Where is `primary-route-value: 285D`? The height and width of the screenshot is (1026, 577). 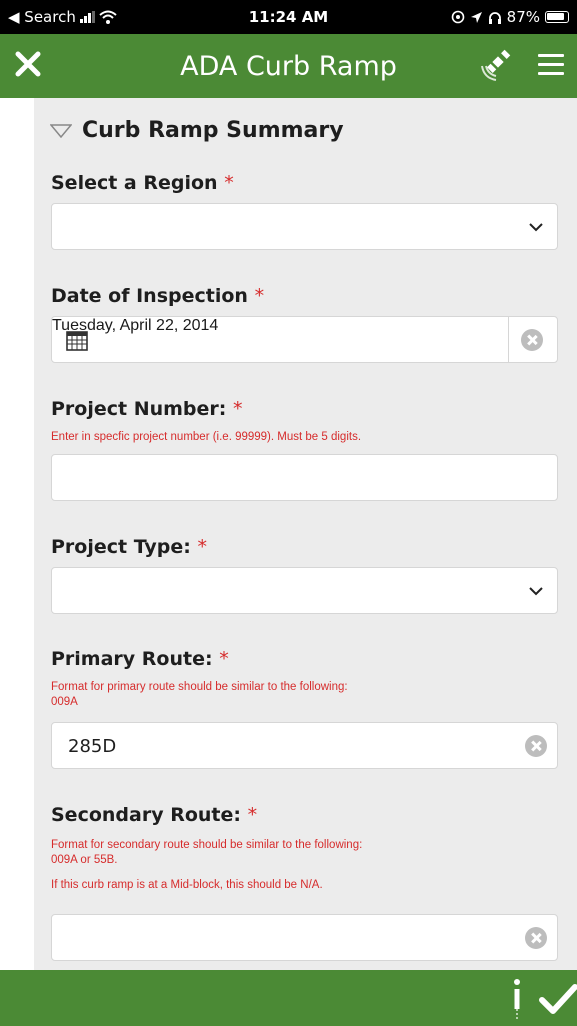
primary-route-value: 285D is located at coordinates (92, 746).